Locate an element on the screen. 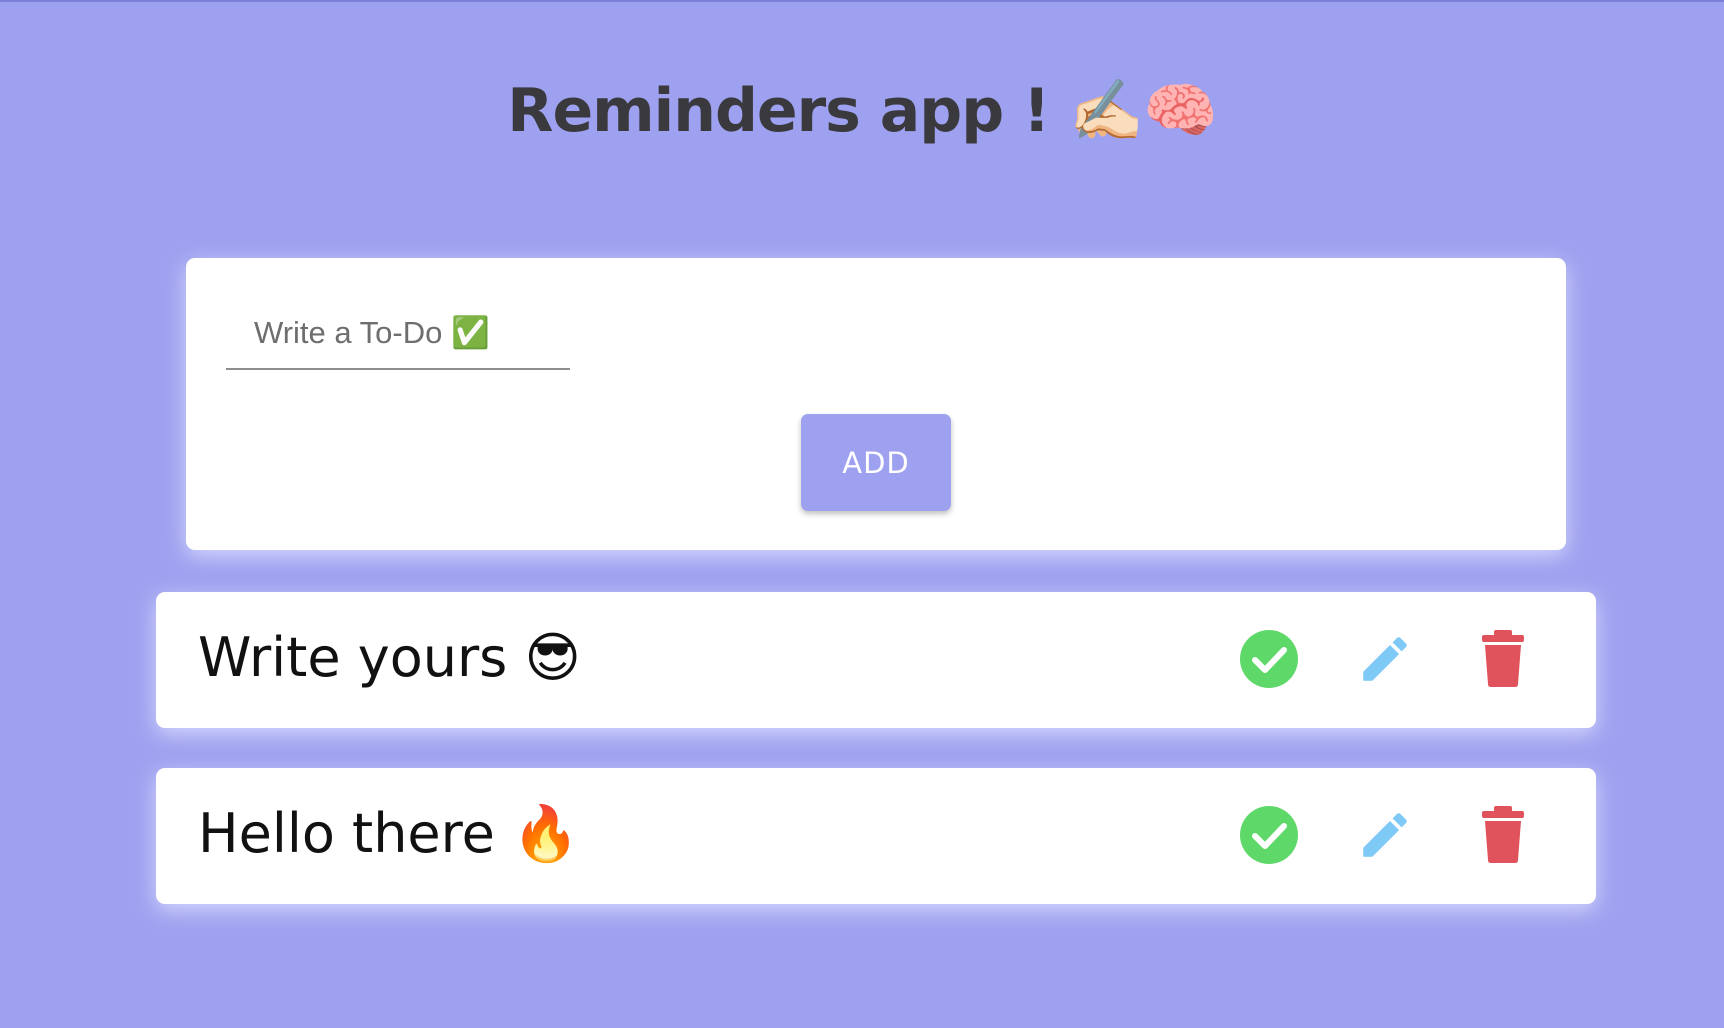 This screenshot has width=1724, height=1028. todo-input is located at coordinates (398, 334).